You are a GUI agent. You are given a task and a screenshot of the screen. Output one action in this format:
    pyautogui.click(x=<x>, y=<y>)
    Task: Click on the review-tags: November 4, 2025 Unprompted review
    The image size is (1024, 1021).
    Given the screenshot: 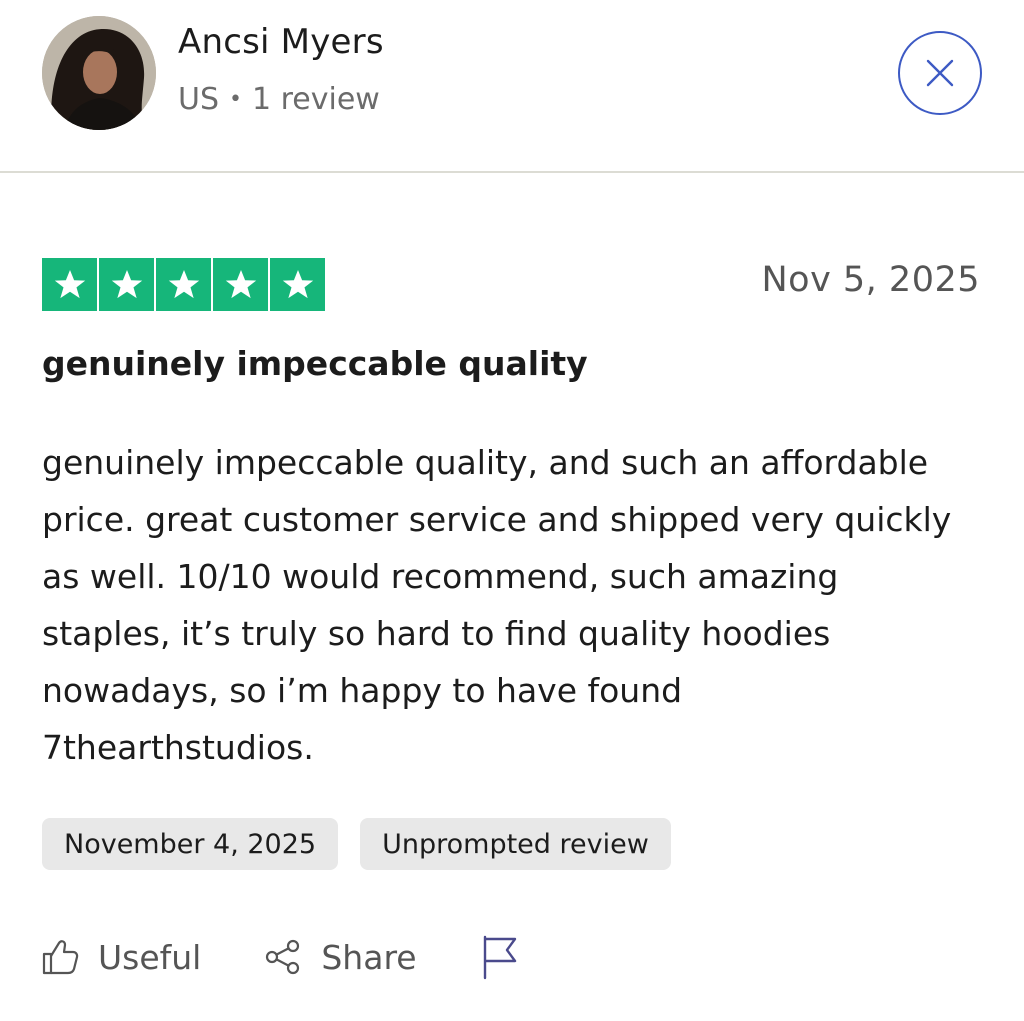 What is the action you would take?
    pyautogui.click(x=356, y=844)
    